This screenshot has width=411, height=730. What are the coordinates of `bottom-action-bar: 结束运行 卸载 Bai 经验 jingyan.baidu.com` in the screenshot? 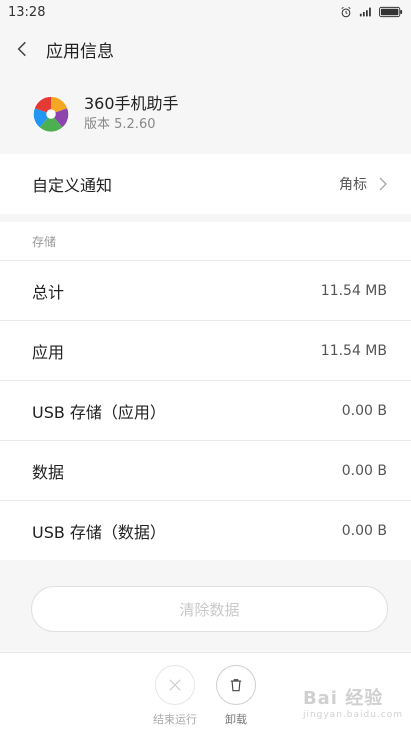 It's located at (205, 691).